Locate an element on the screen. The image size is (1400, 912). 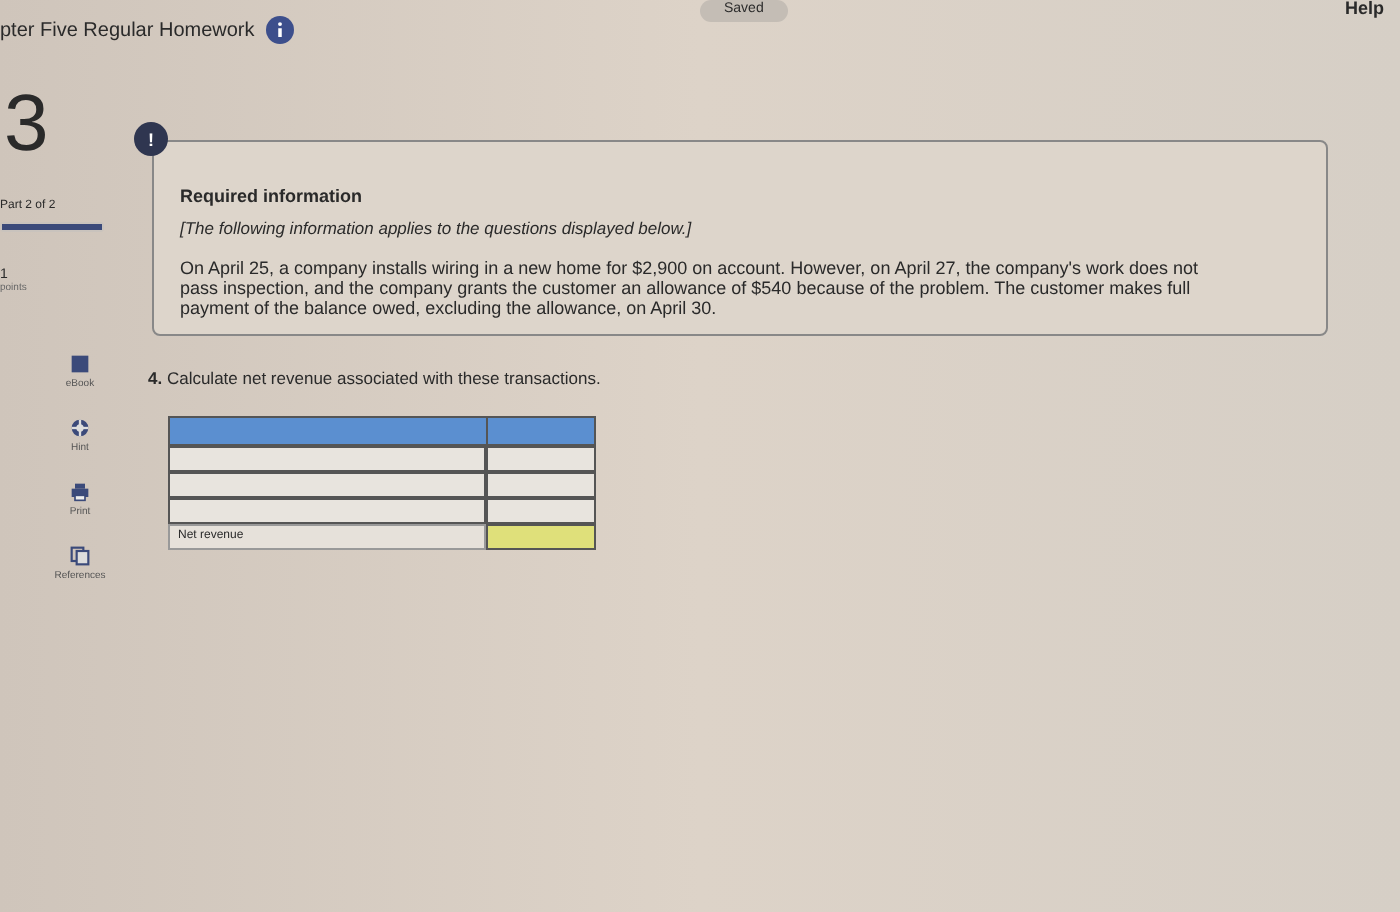
printer-icon is located at coordinates (80, 492).